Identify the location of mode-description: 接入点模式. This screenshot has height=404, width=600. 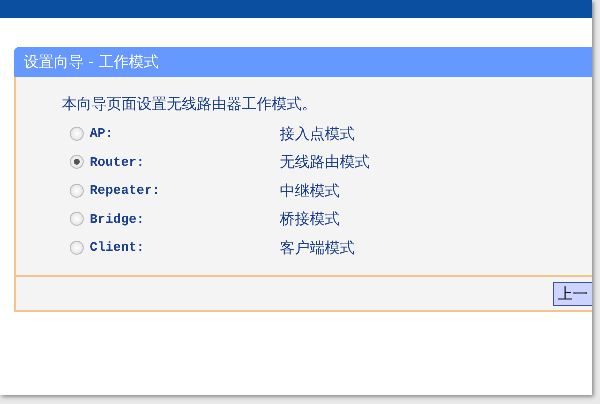
(317, 134).